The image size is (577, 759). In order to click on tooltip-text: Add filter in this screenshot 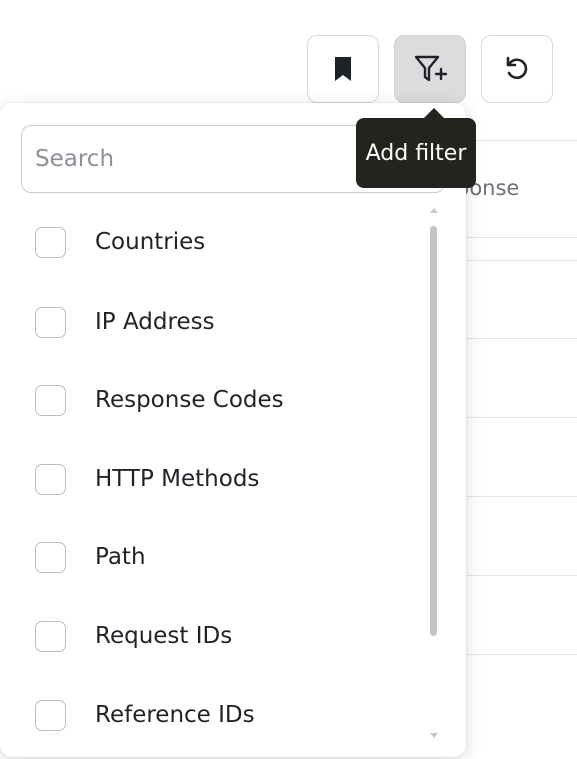, I will do `click(416, 153)`.